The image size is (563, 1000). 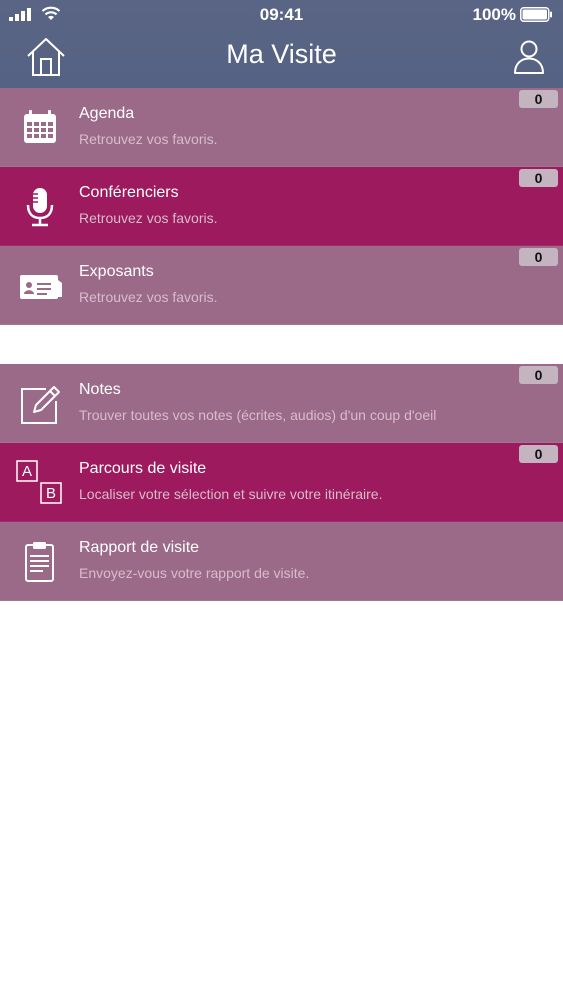 What do you see at coordinates (39, 482) in the screenshot?
I see `route-ab-icon: A B` at bounding box center [39, 482].